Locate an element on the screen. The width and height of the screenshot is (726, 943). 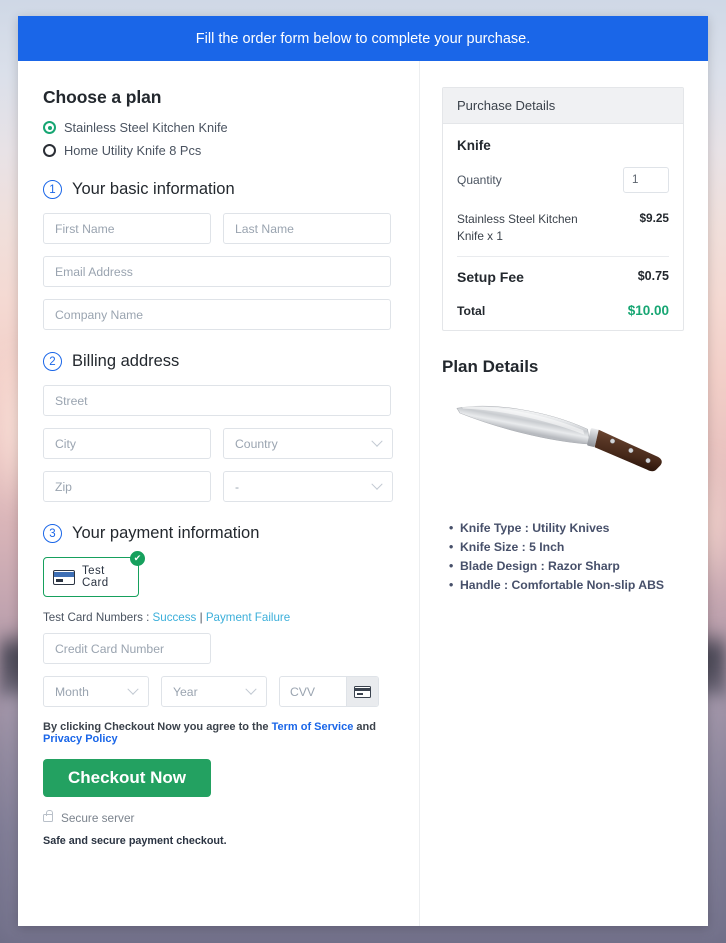
street-input: Street is located at coordinates (217, 400).